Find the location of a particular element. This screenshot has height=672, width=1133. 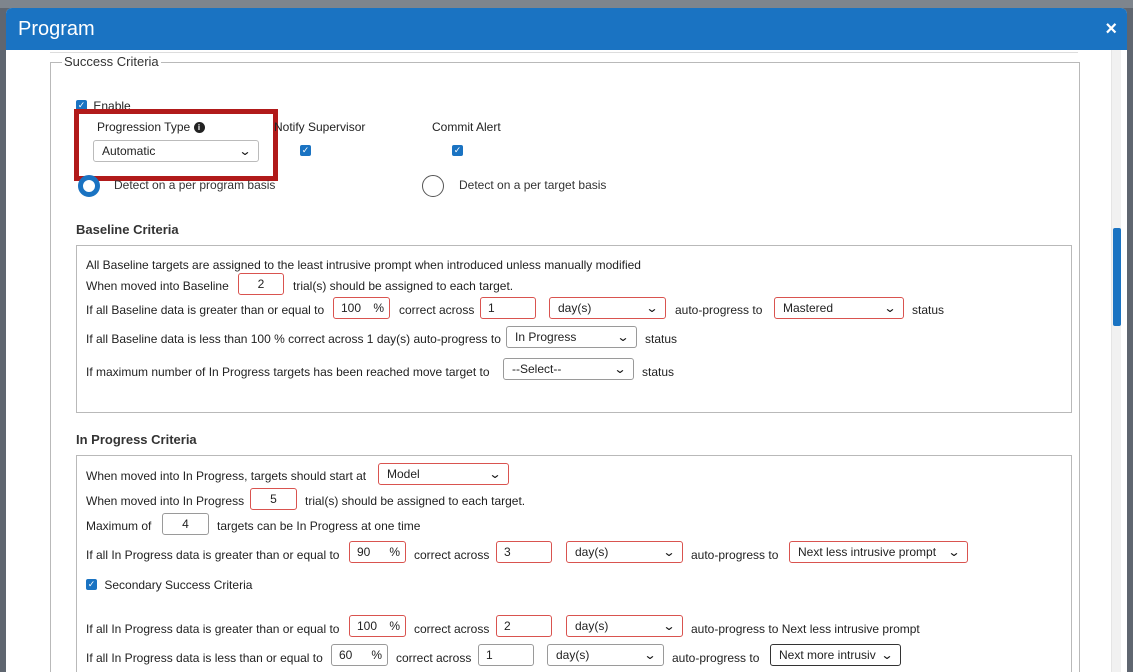

baseline-lt-status-label: status is located at coordinates (661, 339).